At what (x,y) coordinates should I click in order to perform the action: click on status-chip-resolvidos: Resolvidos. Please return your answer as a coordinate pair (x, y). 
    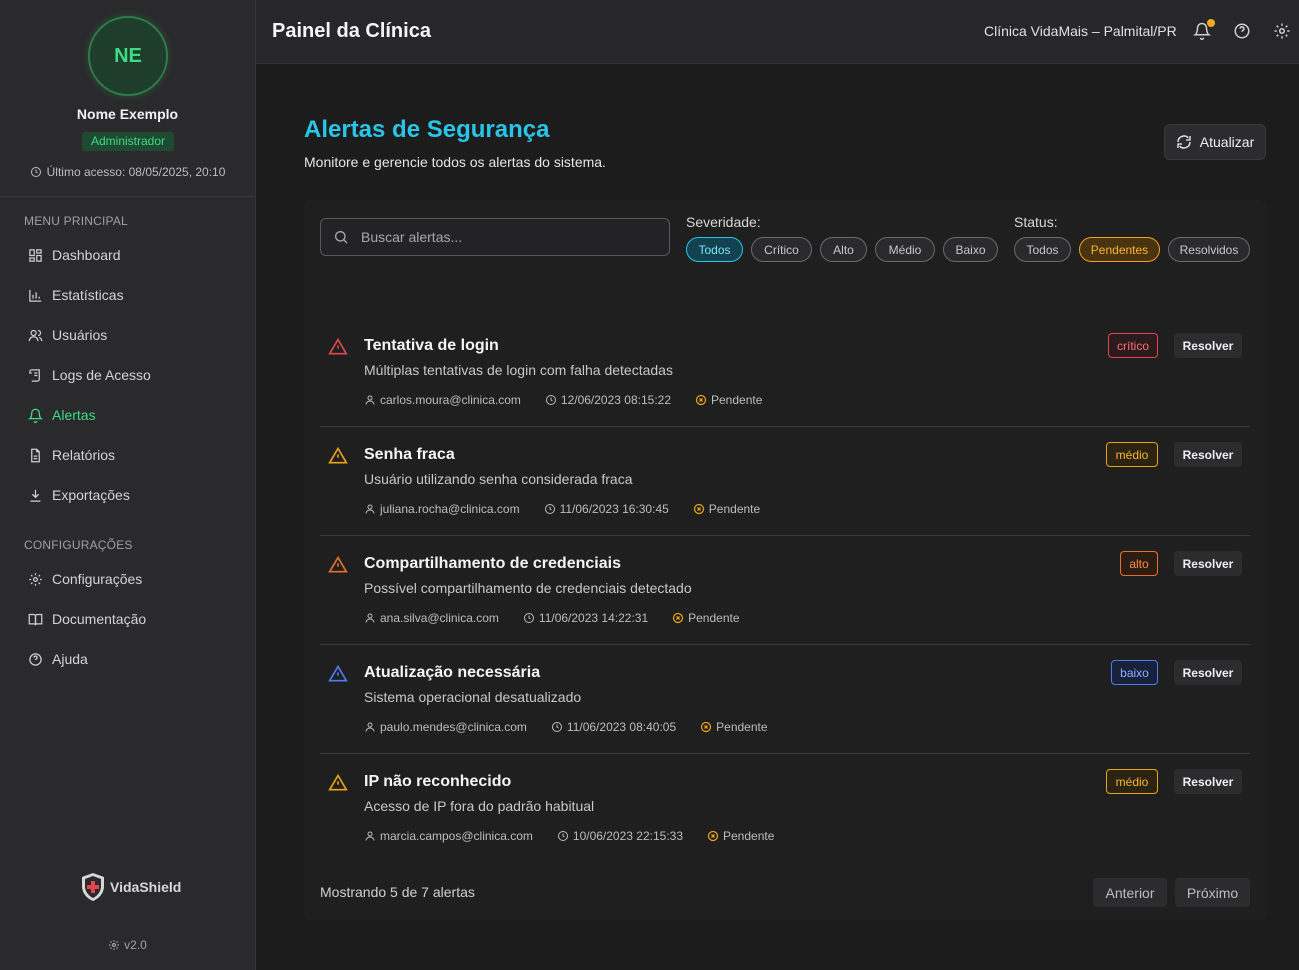
    Looking at the image, I should click on (1209, 249).